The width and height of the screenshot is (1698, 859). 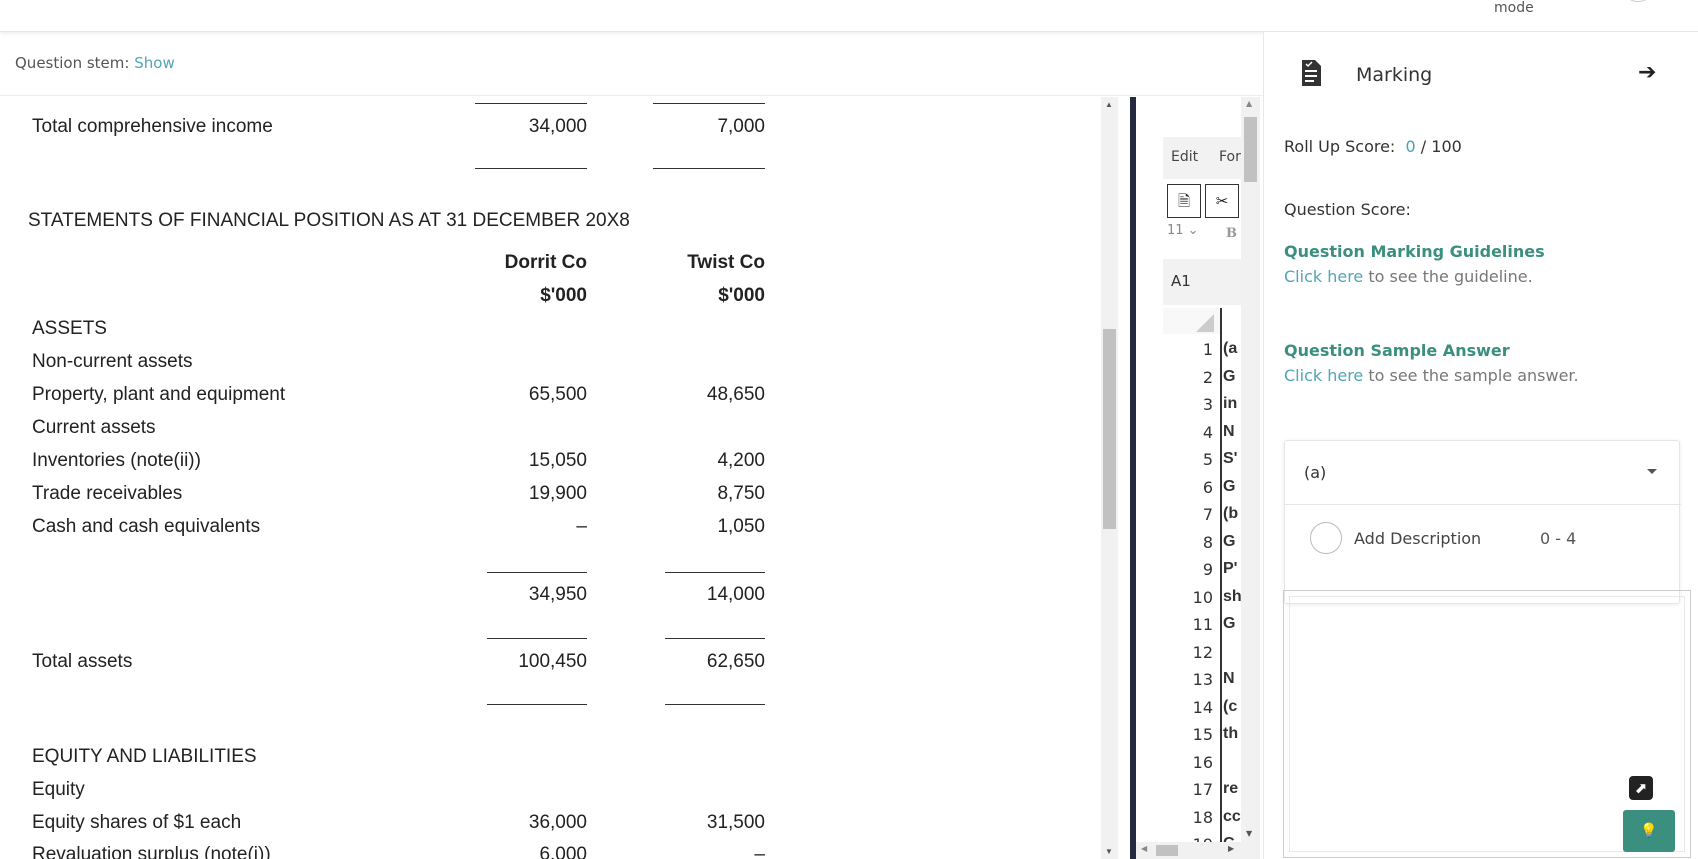 What do you see at coordinates (735, 822) in the screenshot?
I see `row-twist: 31,500` at bounding box center [735, 822].